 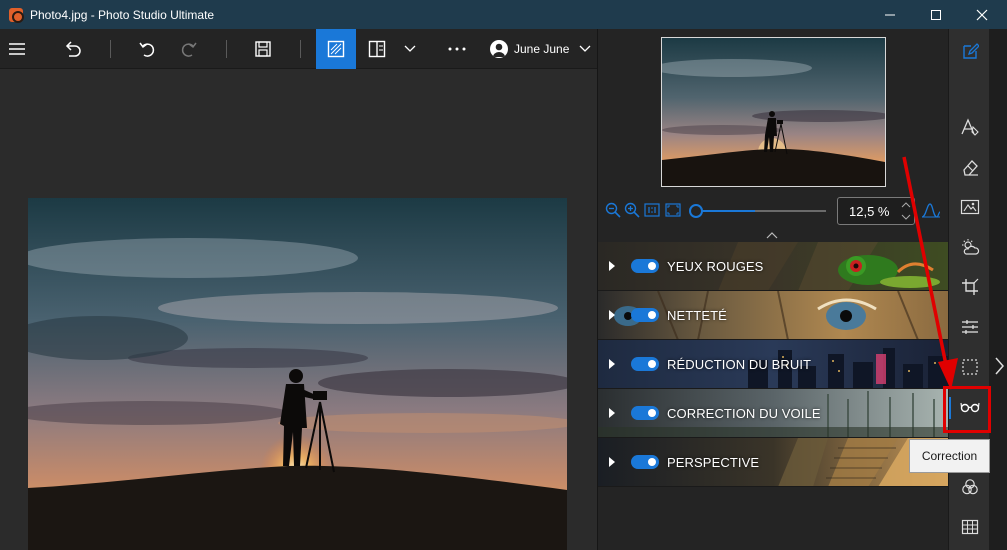 I want to click on minimize-icon, so click(x=890, y=14).